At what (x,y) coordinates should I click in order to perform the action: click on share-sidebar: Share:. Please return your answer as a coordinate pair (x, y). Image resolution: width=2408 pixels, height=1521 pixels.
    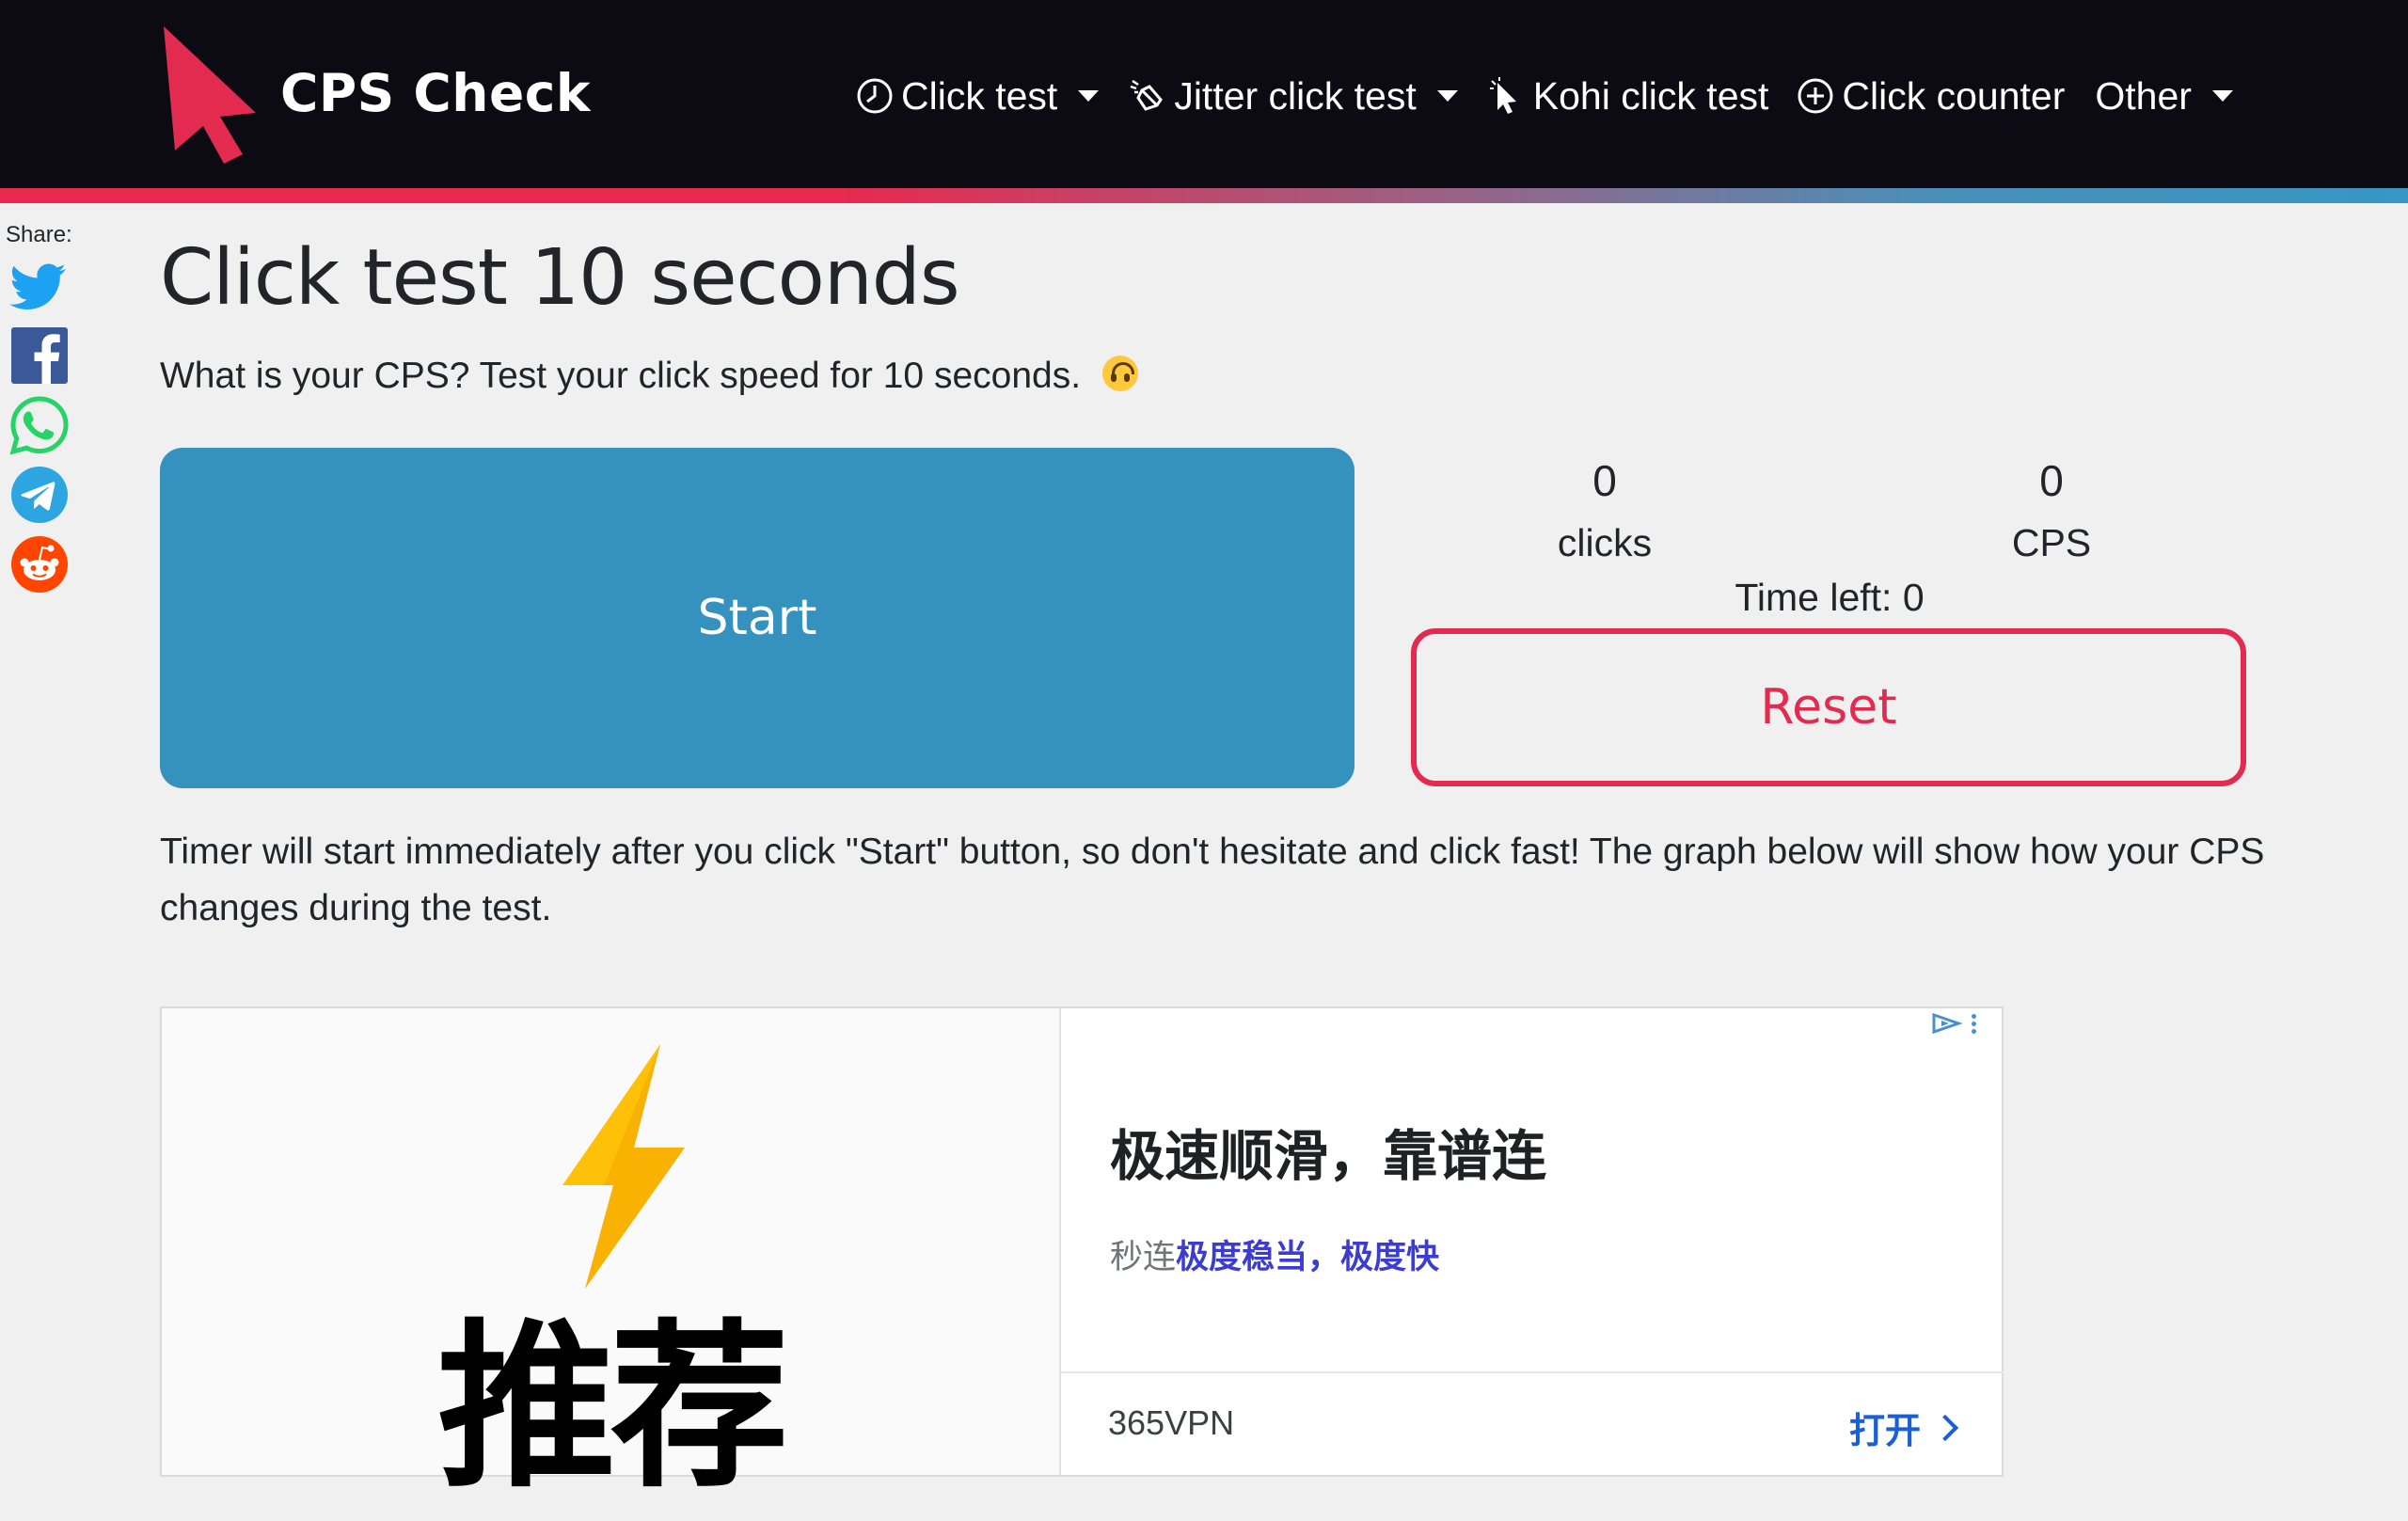
    Looking at the image, I should click on (39, 413).